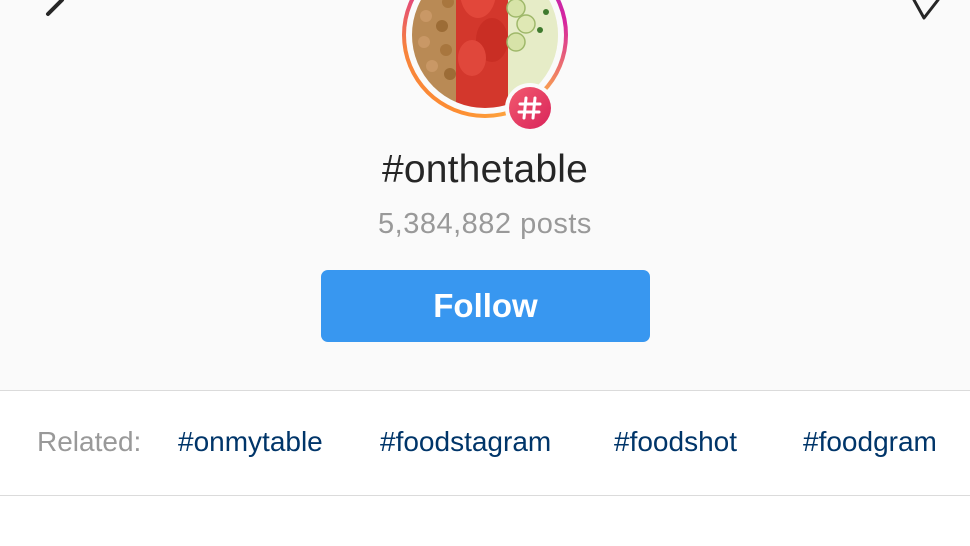 This screenshot has height=546, width=970. What do you see at coordinates (485, 306) in the screenshot?
I see `follow-button: Follow` at bounding box center [485, 306].